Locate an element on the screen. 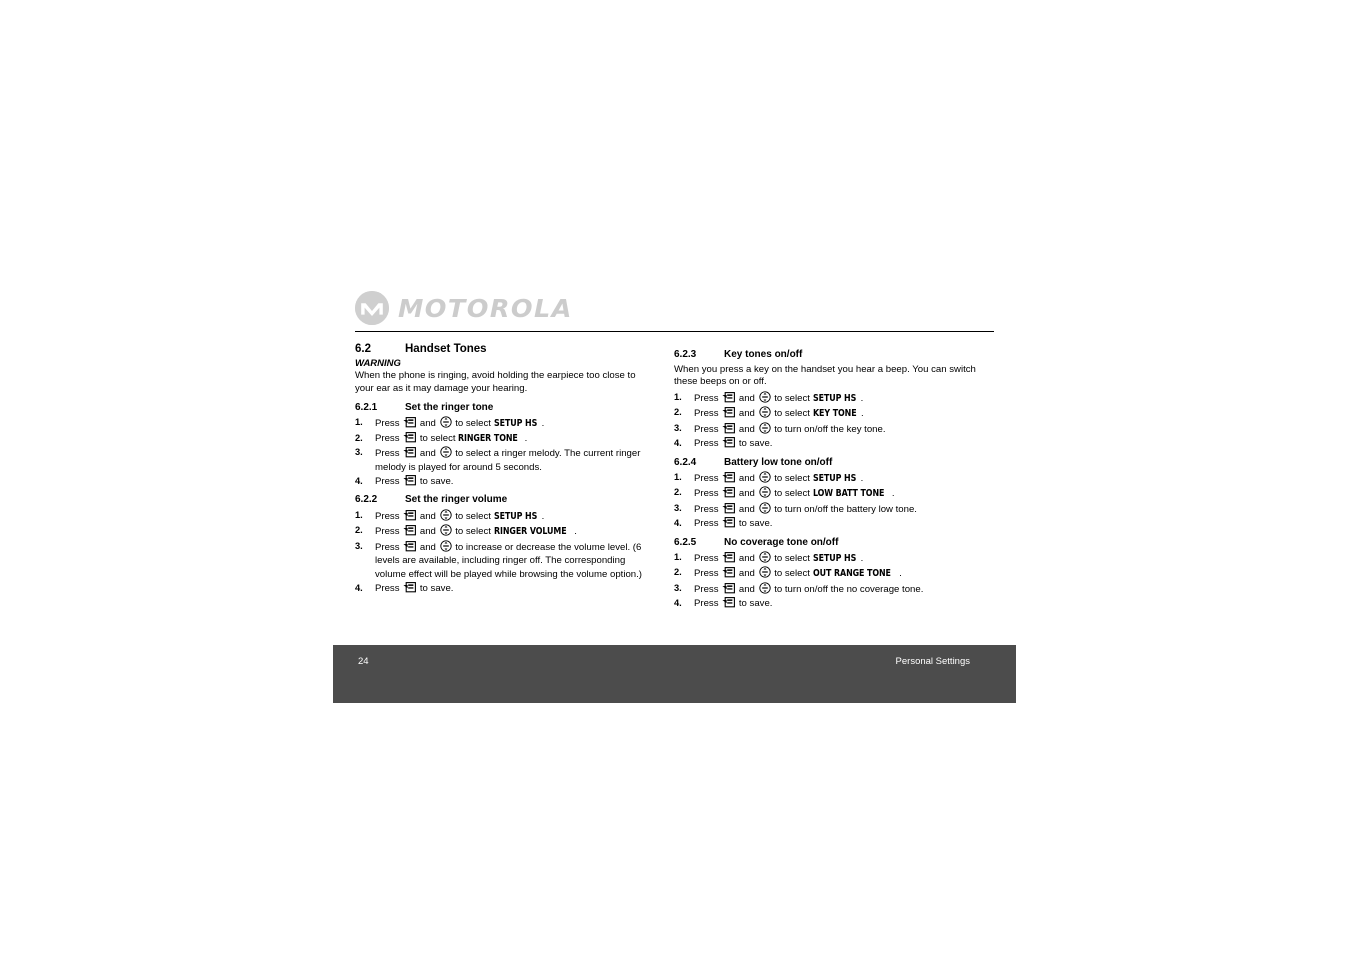  step-text: to turn on/off the key tone. is located at coordinates (828, 429).